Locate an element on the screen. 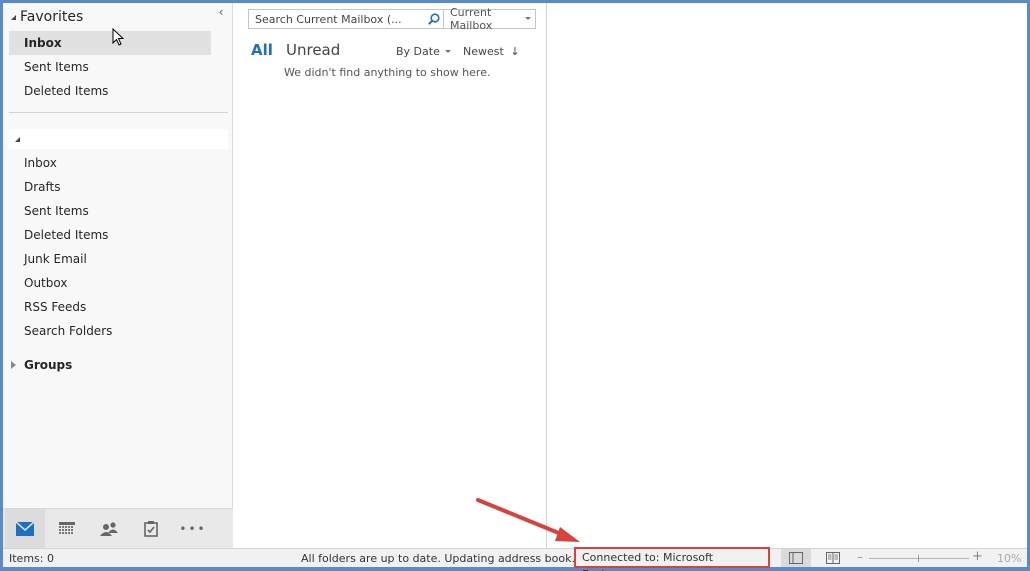  zoom-slider-thumb is located at coordinates (918, 558).